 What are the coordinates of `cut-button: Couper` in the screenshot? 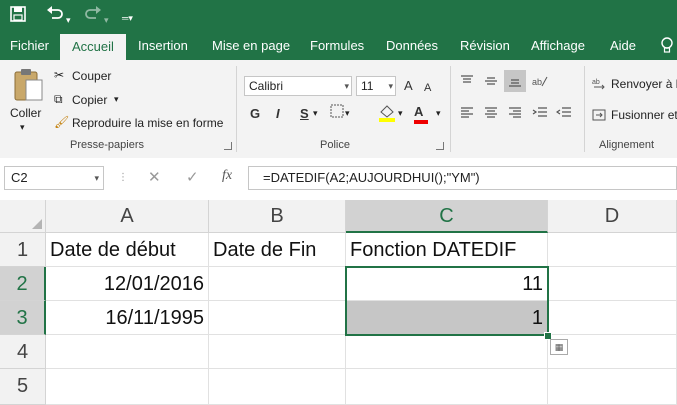 It's located at (91, 76).